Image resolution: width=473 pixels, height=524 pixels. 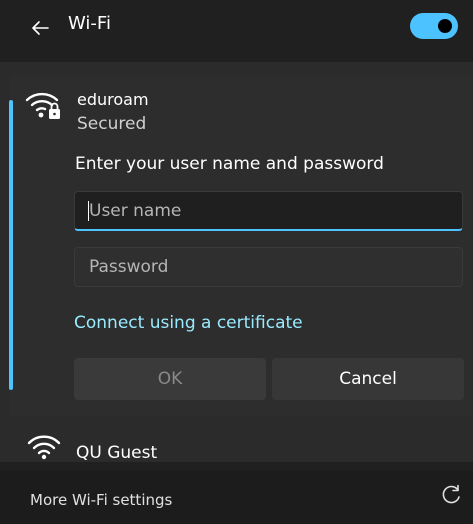 What do you see at coordinates (112, 124) in the screenshot?
I see `network-status: Secured` at bounding box center [112, 124].